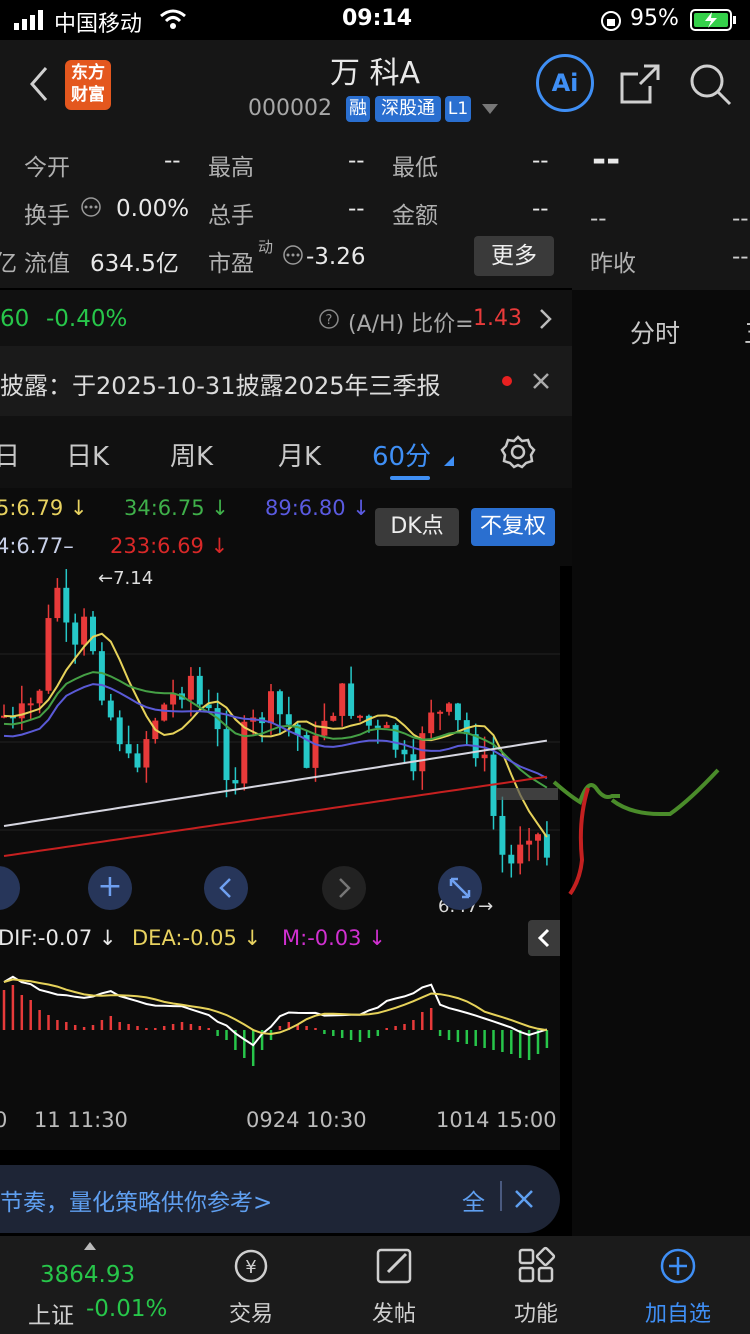  I want to click on prev-close-label: 昨收, so click(613, 264).